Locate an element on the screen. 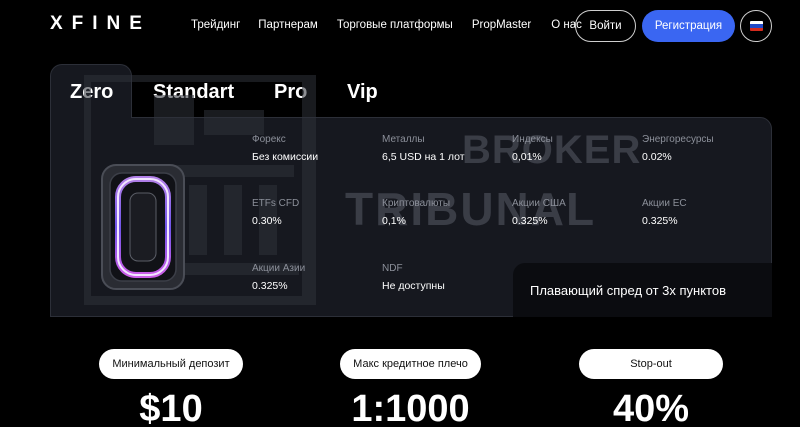 This screenshot has width=800, height=427. stop-out-pill: Stop-out is located at coordinates (651, 364).